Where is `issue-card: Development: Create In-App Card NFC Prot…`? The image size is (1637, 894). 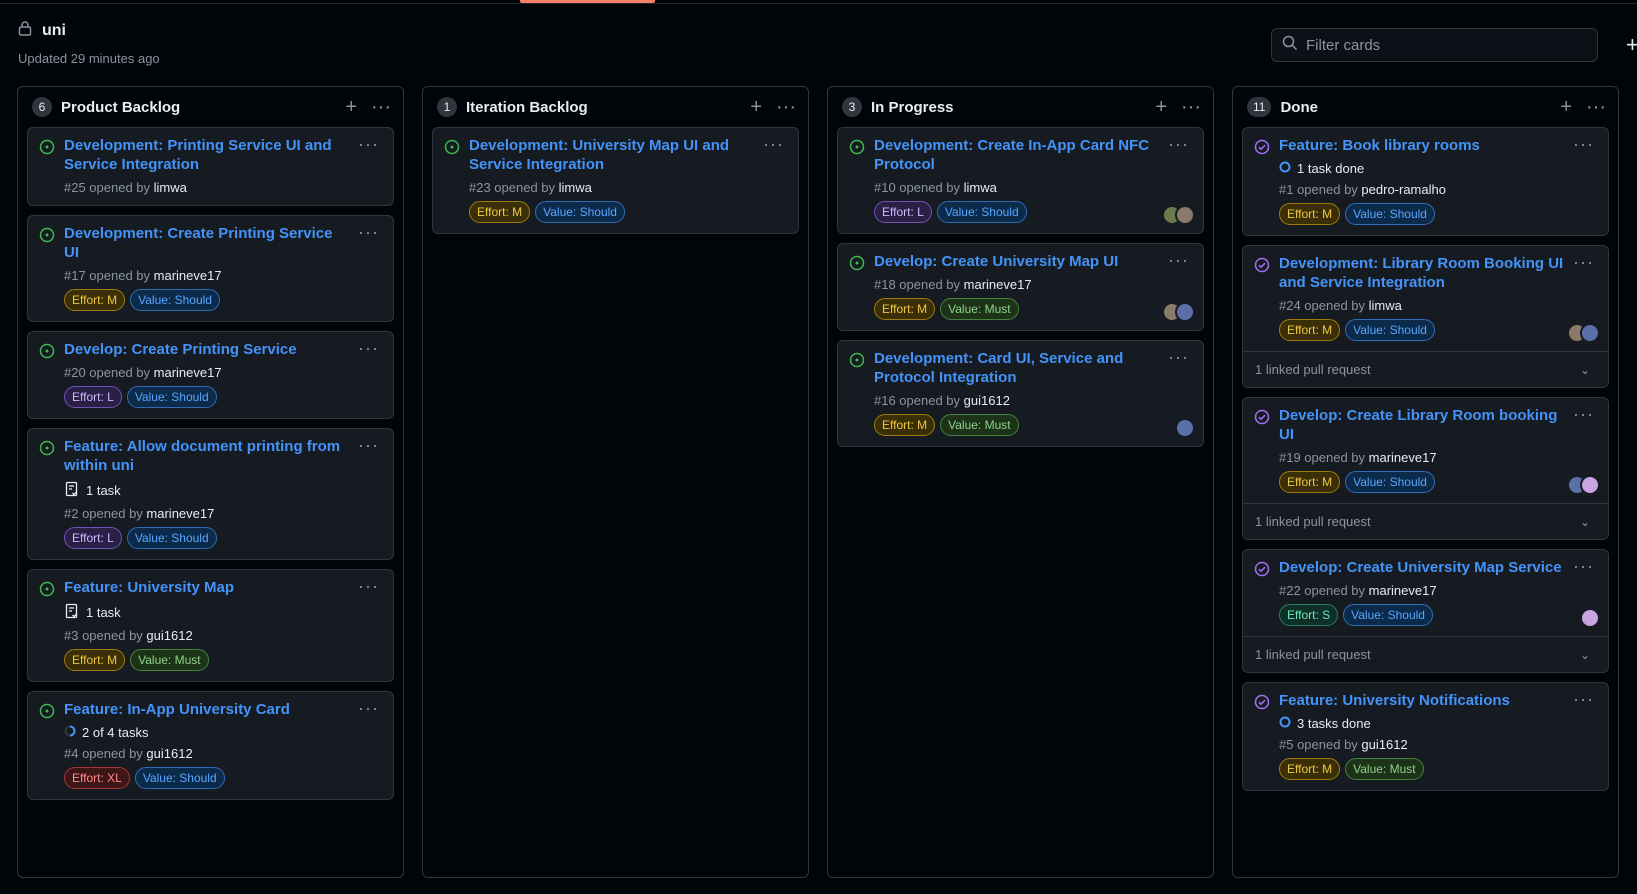 issue-card: Development: Create In-App Card NFC Prot… is located at coordinates (1020, 180).